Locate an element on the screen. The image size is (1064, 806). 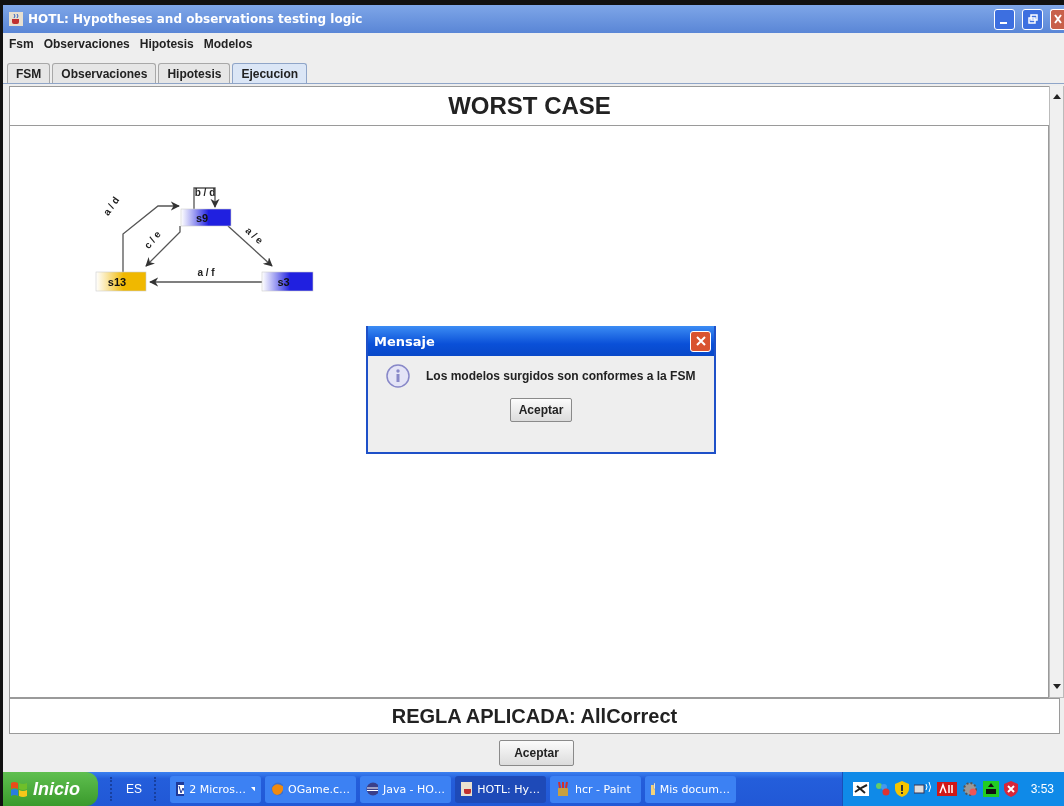
state-node: s9 is located at coordinates (206, 217).